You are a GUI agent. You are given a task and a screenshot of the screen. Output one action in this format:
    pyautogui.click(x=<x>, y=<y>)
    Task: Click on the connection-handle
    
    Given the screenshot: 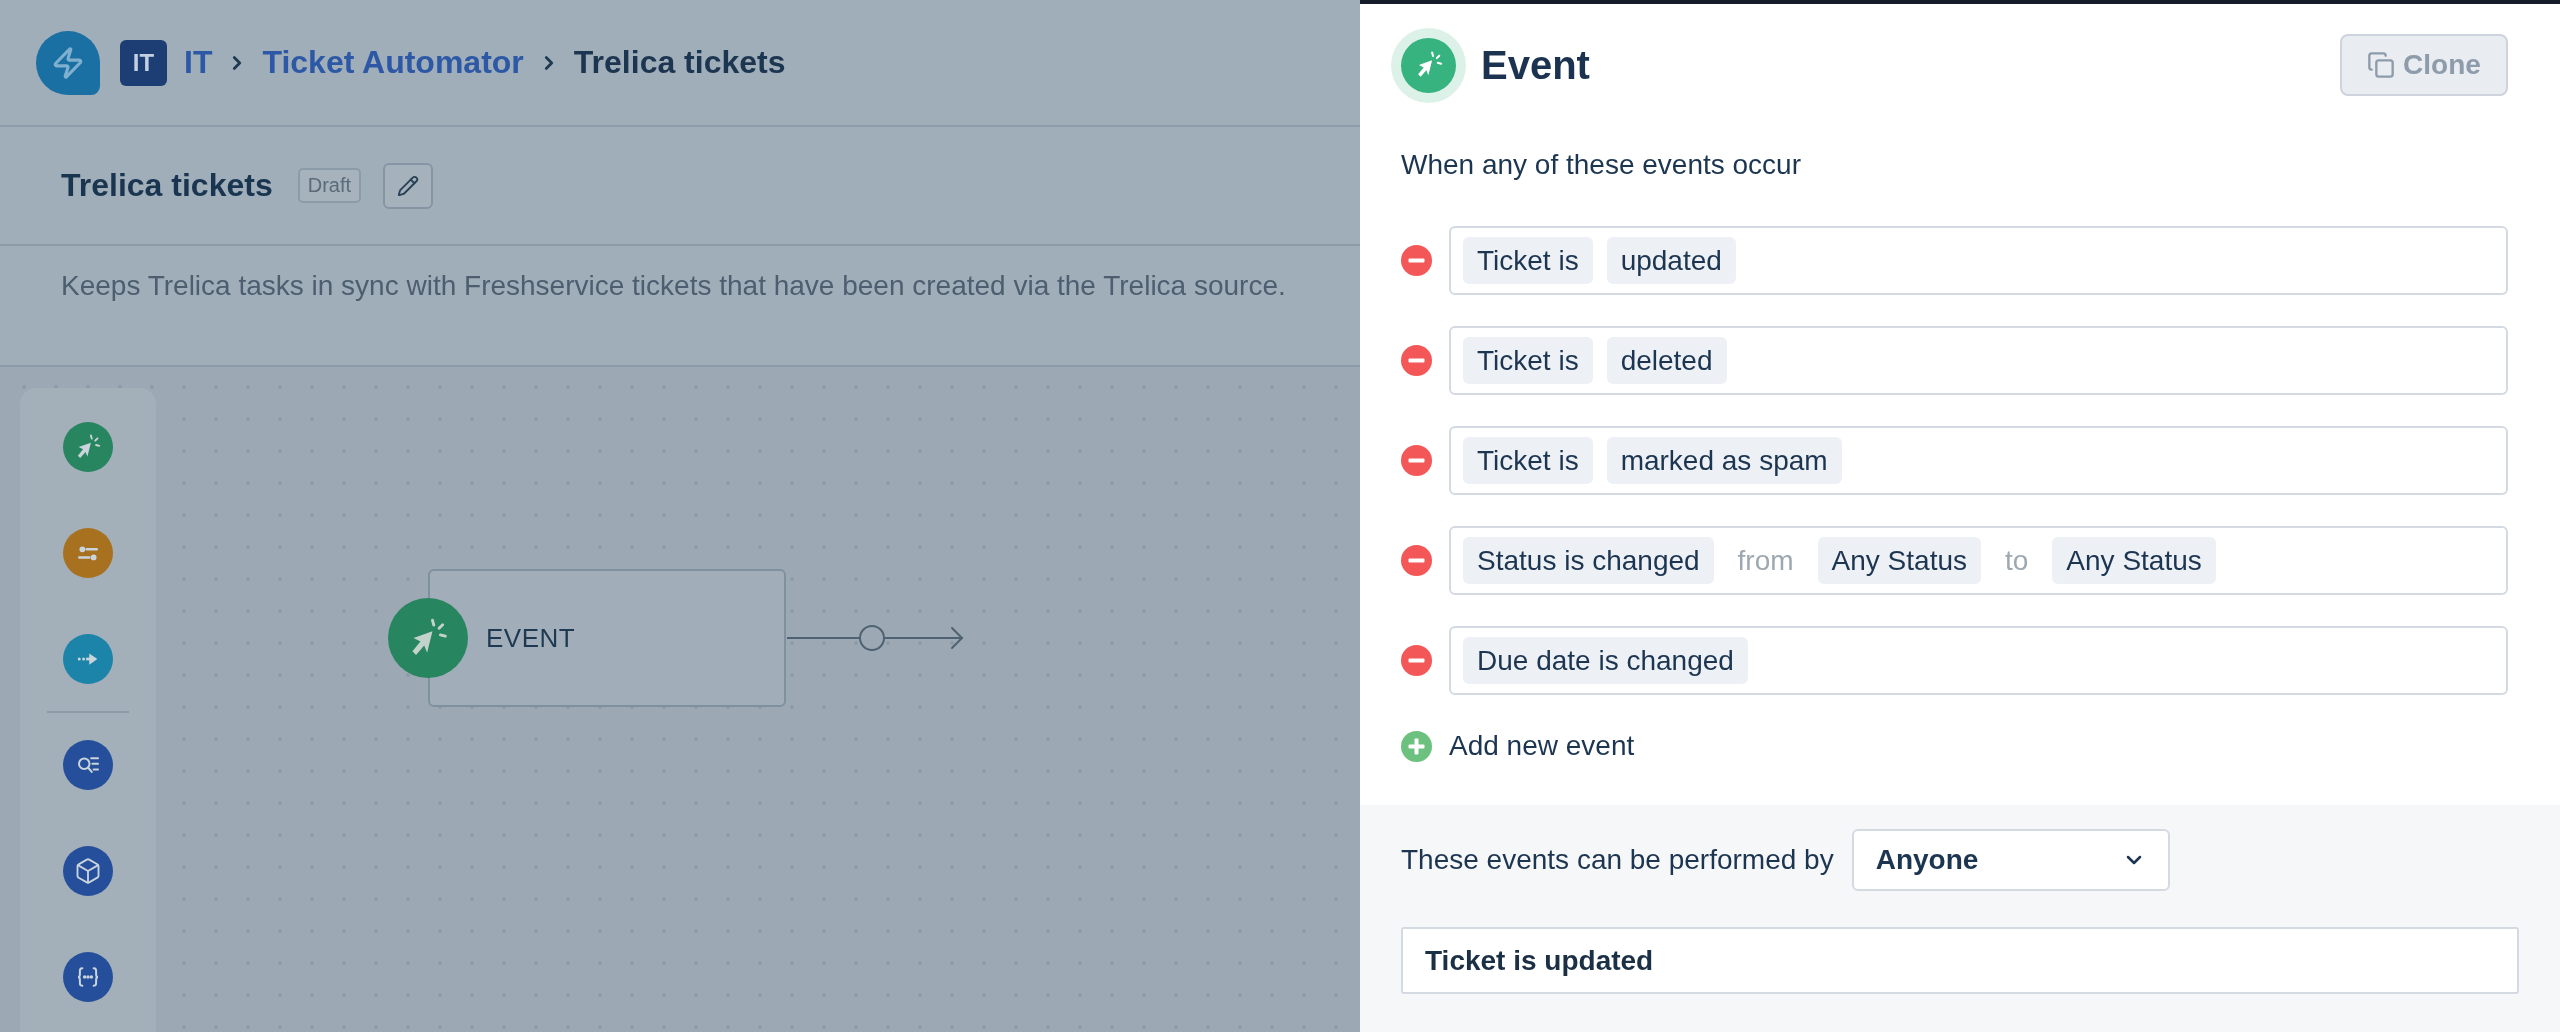 What is the action you would take?
    pyautogui.click(x=872, y=638)
    